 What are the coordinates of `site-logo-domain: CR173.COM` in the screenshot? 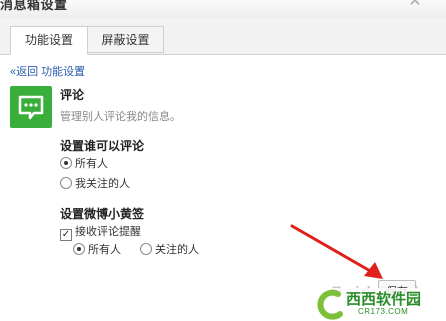 It's located at (383, 311).